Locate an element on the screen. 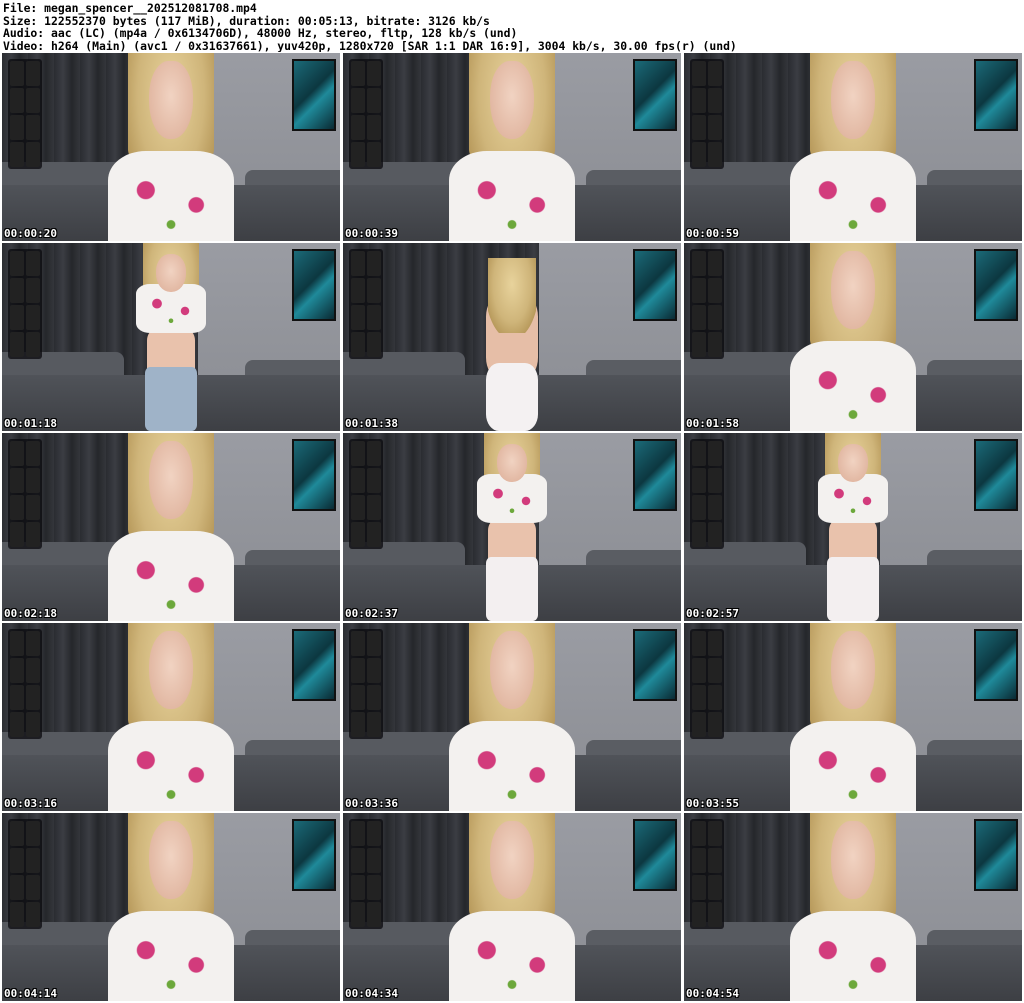  timestamp-label: 00:04:14 is located at coordinates (30, 993).